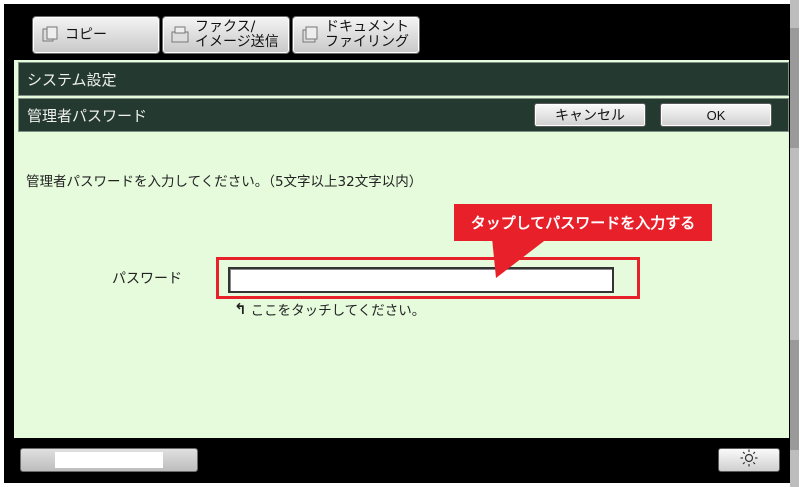  What do you see at coordinates (367, 42) in the screenshot?
I see `tab-document-label-line2: ファイリング` at bounding box center [367, 42].